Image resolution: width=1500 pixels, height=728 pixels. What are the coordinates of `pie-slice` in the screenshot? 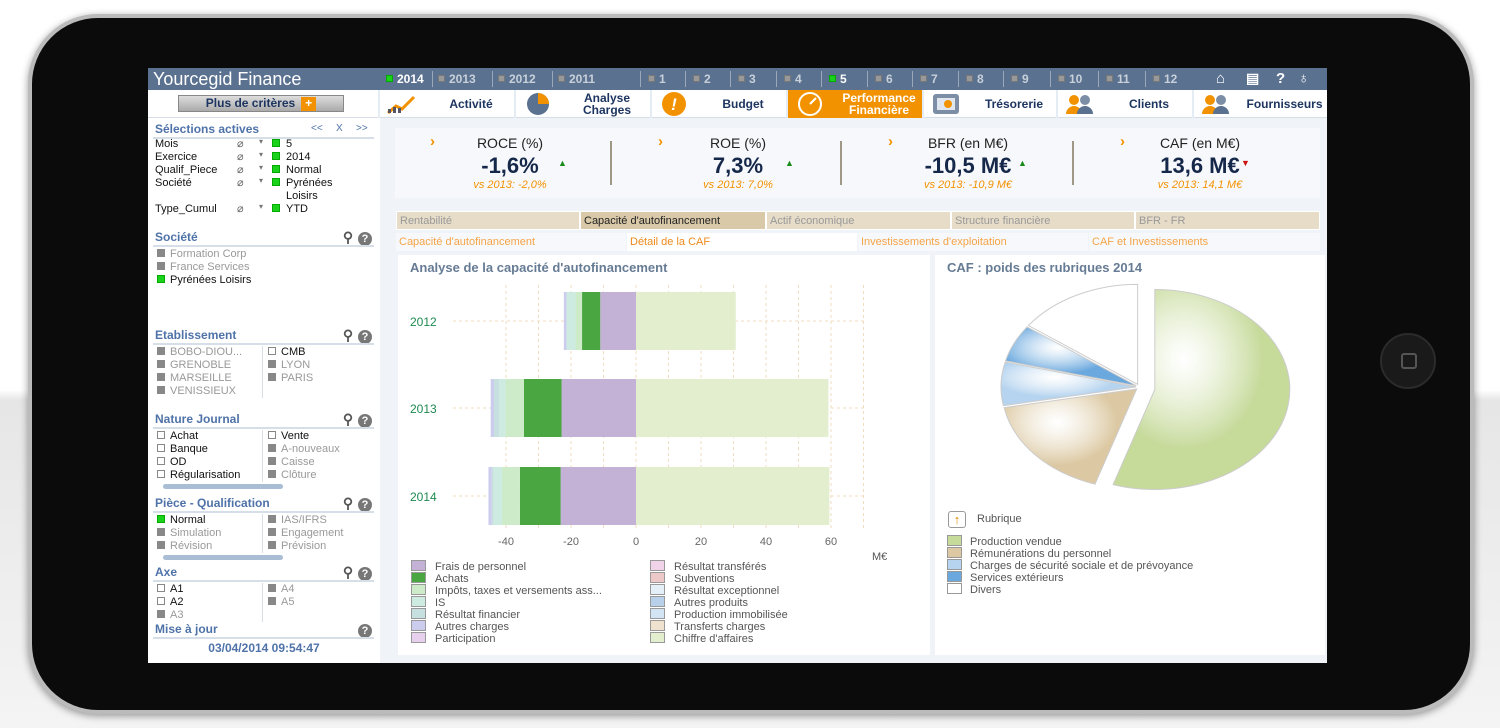 It's located at (1070, 436).